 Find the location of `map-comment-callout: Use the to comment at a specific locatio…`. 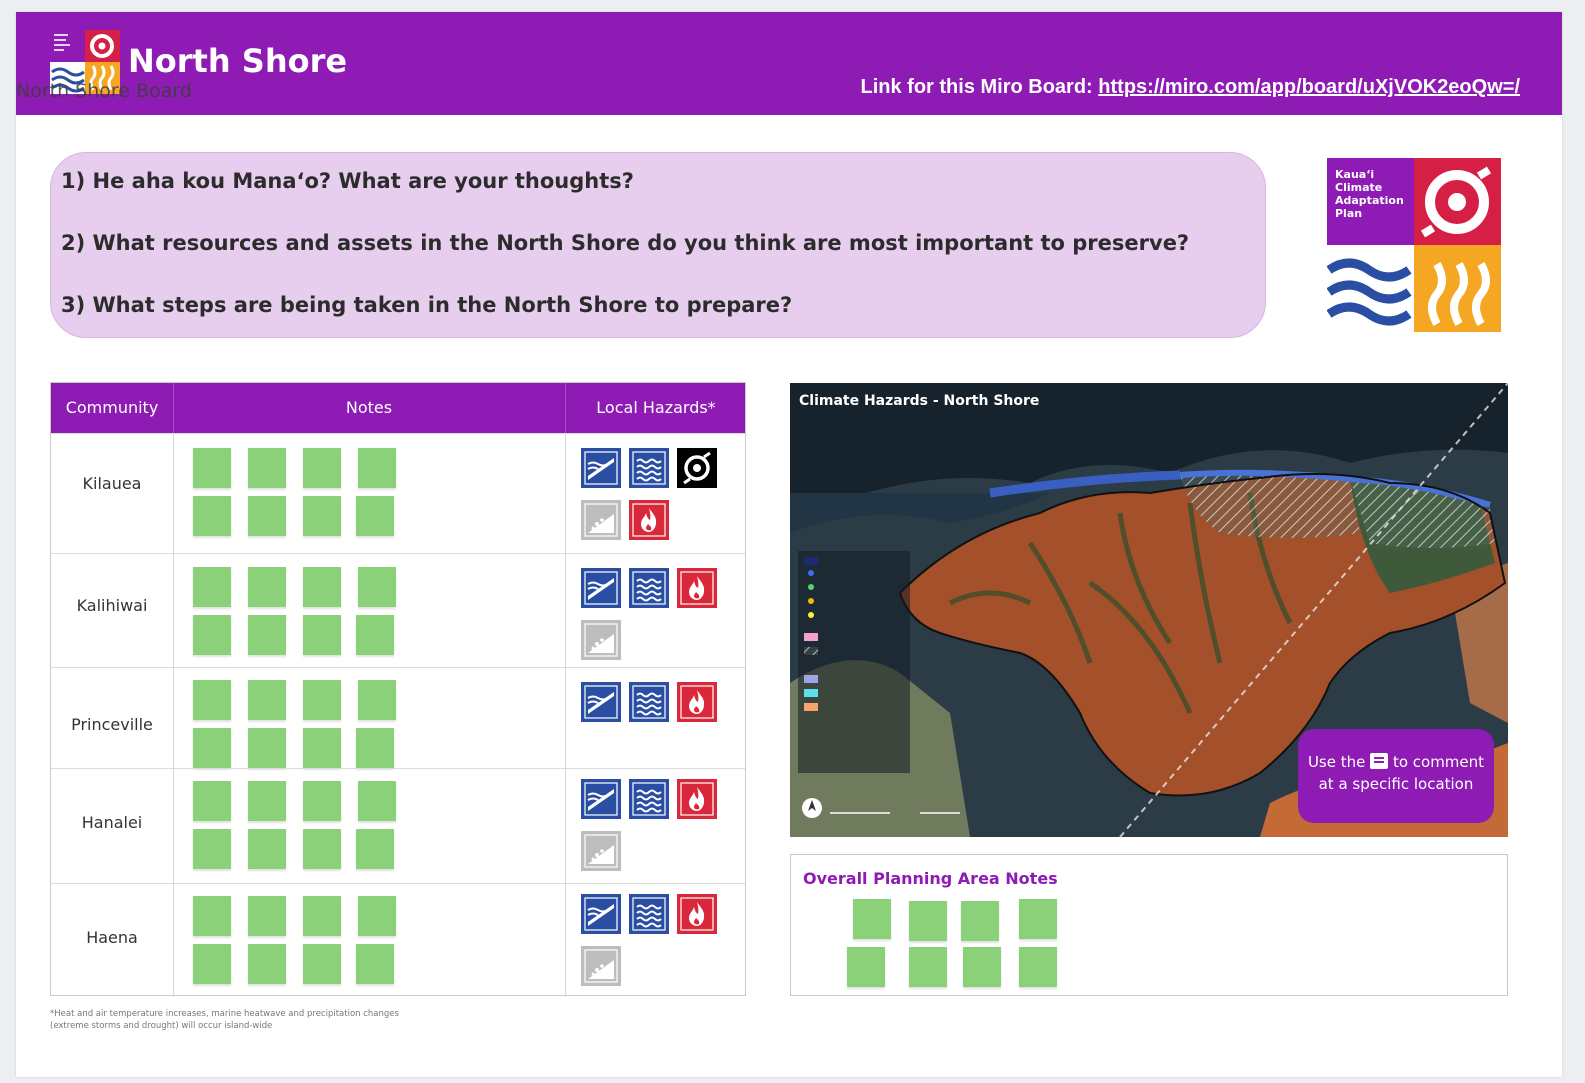

map-comment-callout: Use the to comment at a specific locatio… is located at coordinates (1396, 776).